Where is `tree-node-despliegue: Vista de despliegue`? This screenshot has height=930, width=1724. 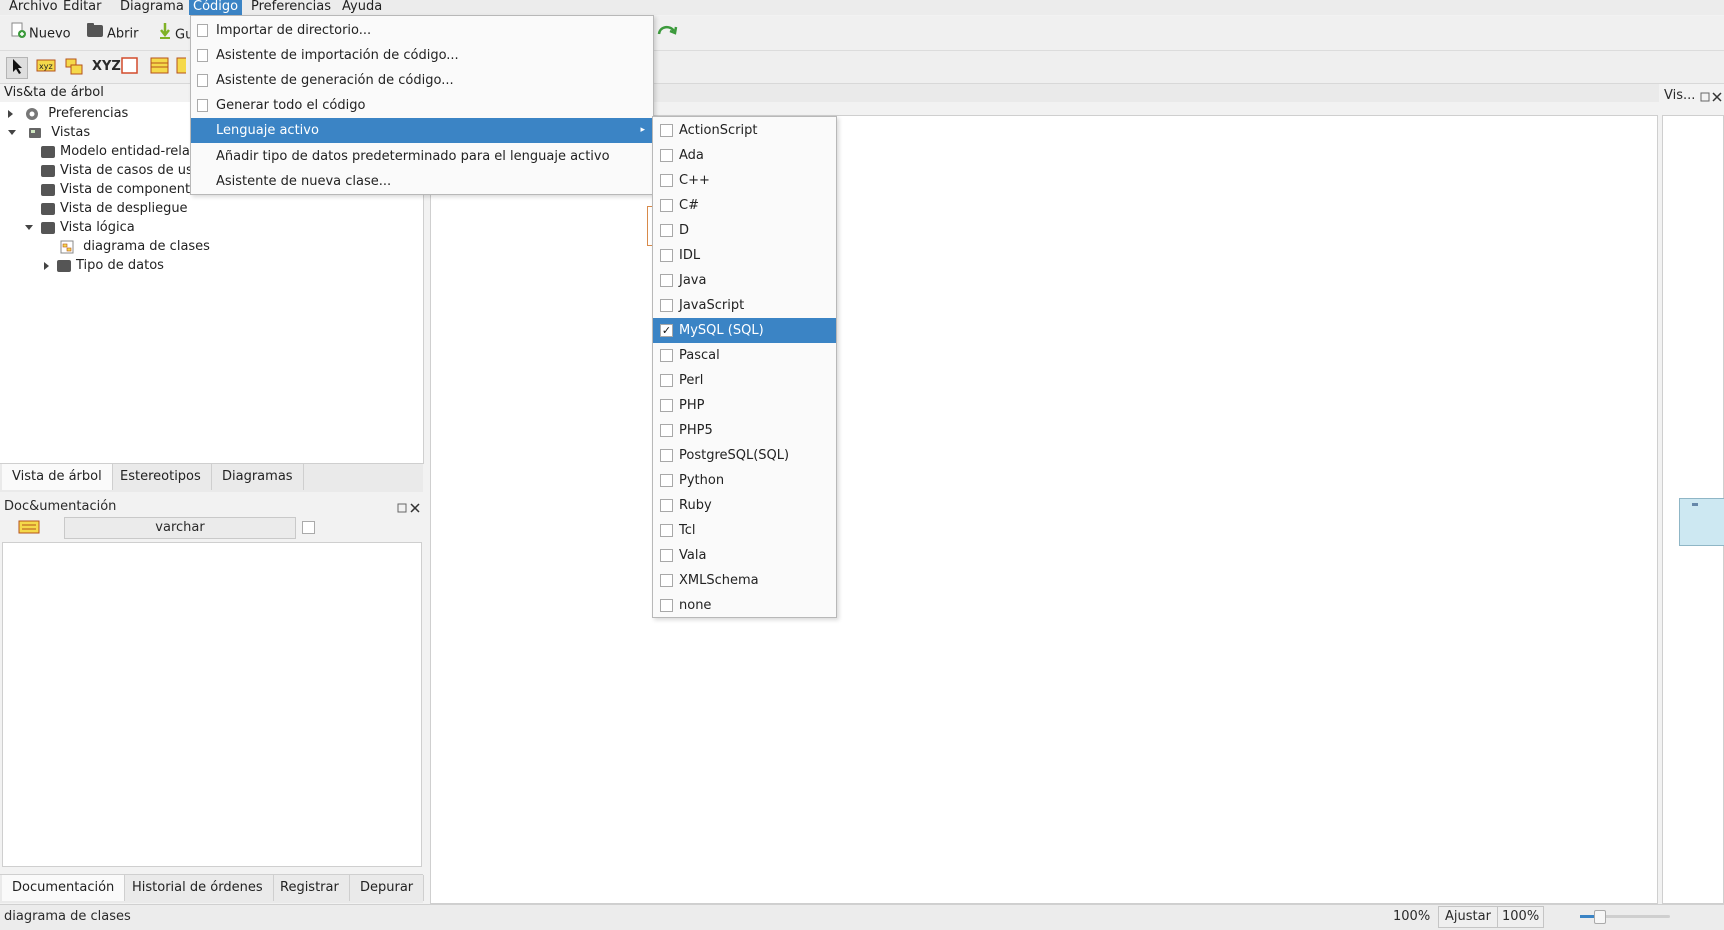
tree-node-despliegue: Vista de despliegue is located at coordinates (114, 209).